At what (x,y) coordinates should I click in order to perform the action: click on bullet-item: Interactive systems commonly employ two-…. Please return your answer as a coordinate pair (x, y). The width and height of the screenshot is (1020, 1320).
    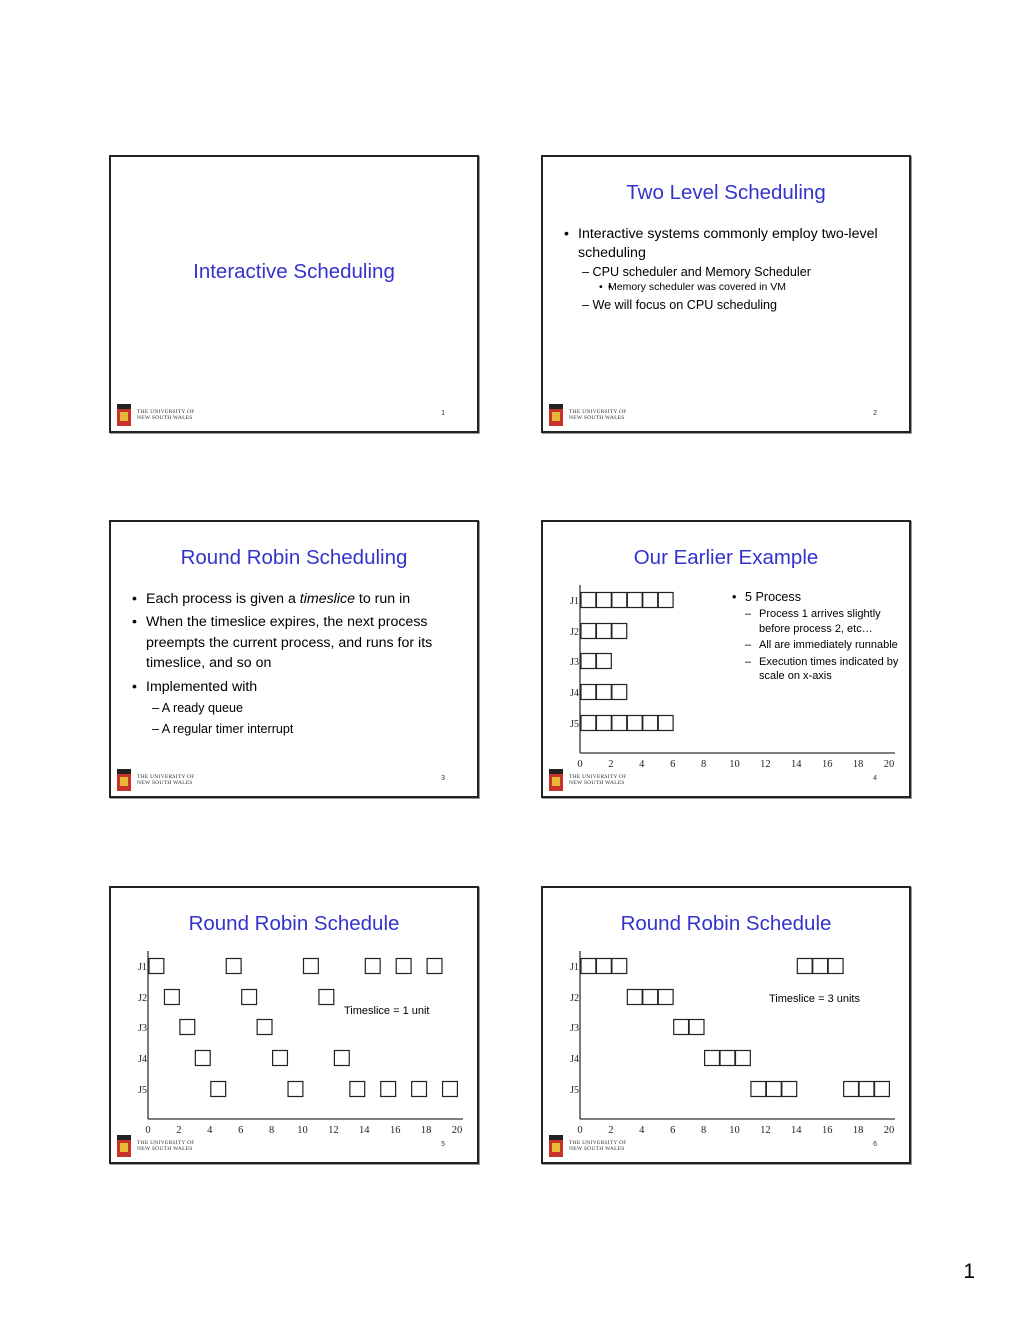
    Looking at the image, I should click on (727, 244).